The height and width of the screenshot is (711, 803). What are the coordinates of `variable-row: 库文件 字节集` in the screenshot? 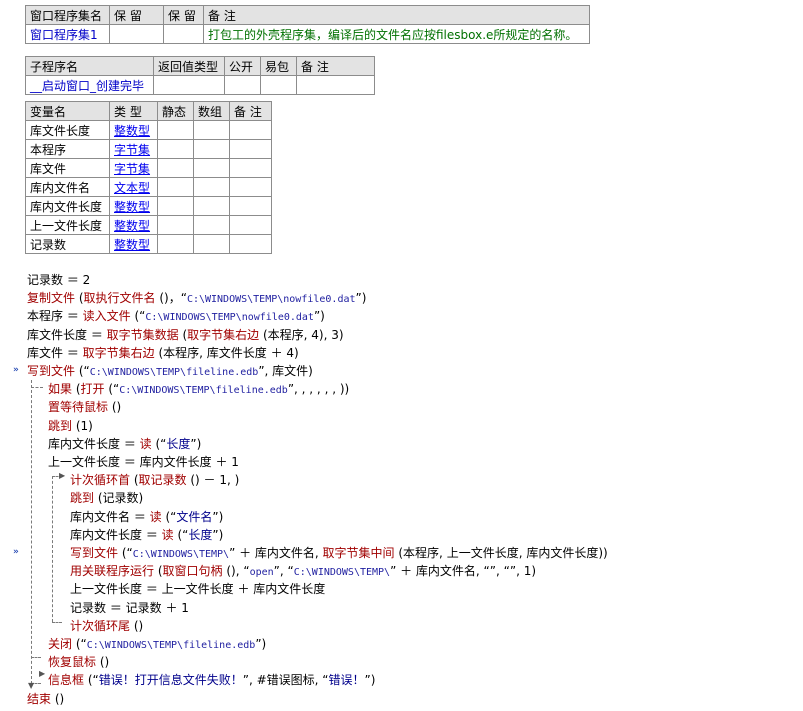 It's located at (148, 168).